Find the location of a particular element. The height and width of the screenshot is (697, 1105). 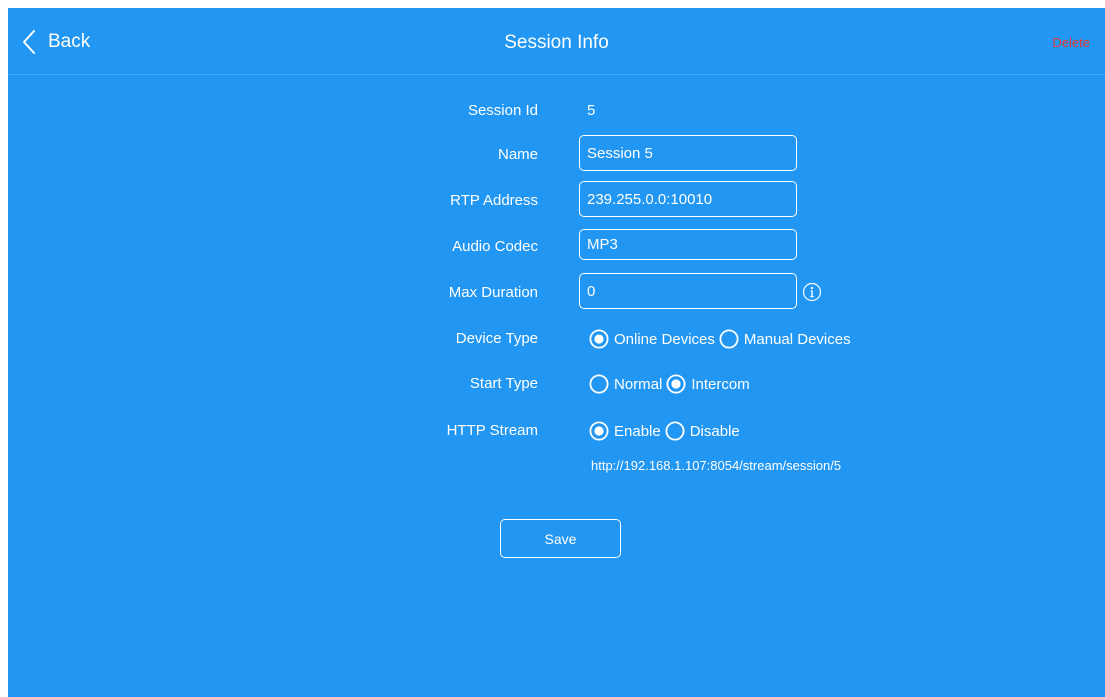

page-title: Session Info is located at coordinates (556, 42).